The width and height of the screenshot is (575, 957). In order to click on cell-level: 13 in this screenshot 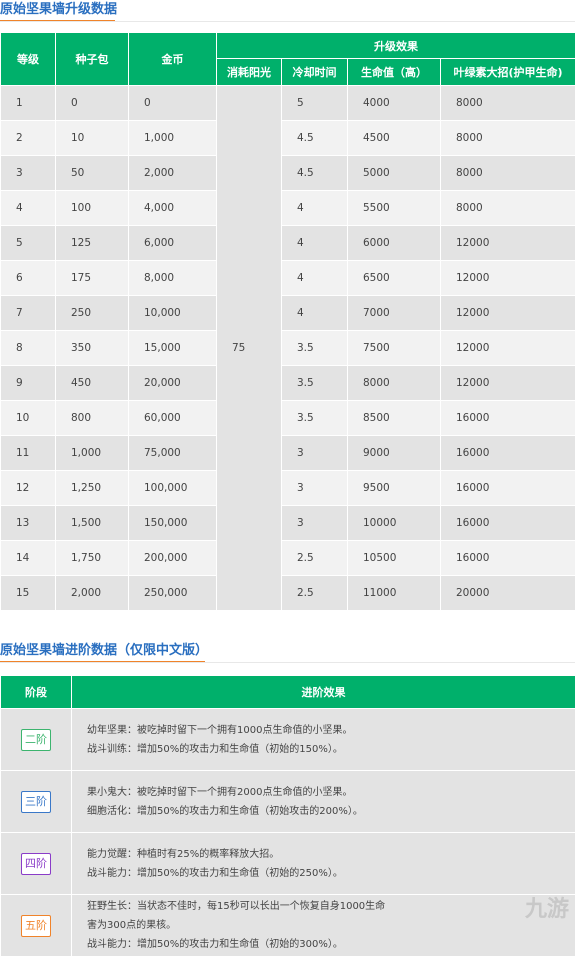, I will do `click(28, 523)`.